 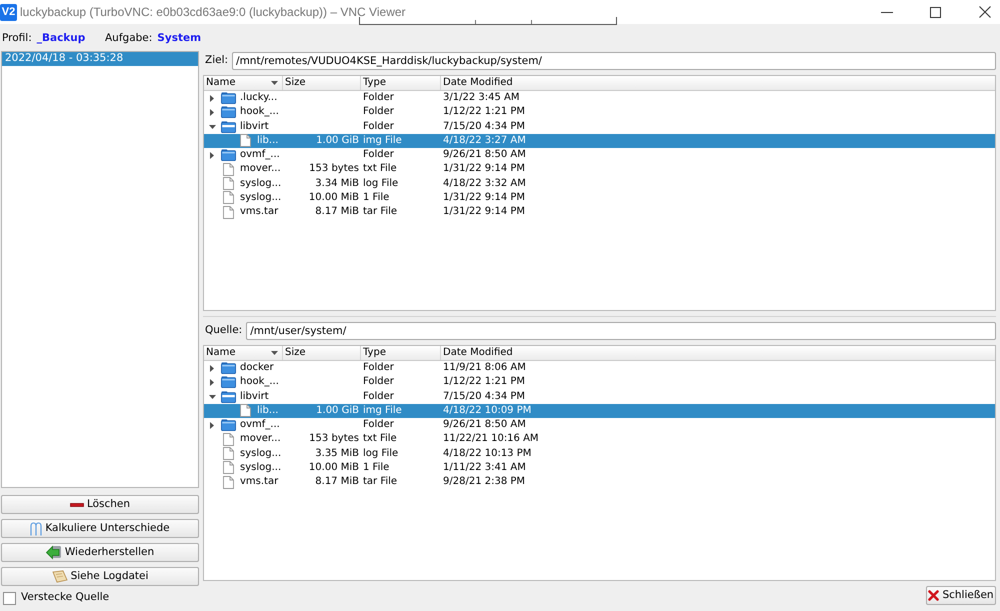 I want to click on close-button: Schließen, so click(x=961, y=595).